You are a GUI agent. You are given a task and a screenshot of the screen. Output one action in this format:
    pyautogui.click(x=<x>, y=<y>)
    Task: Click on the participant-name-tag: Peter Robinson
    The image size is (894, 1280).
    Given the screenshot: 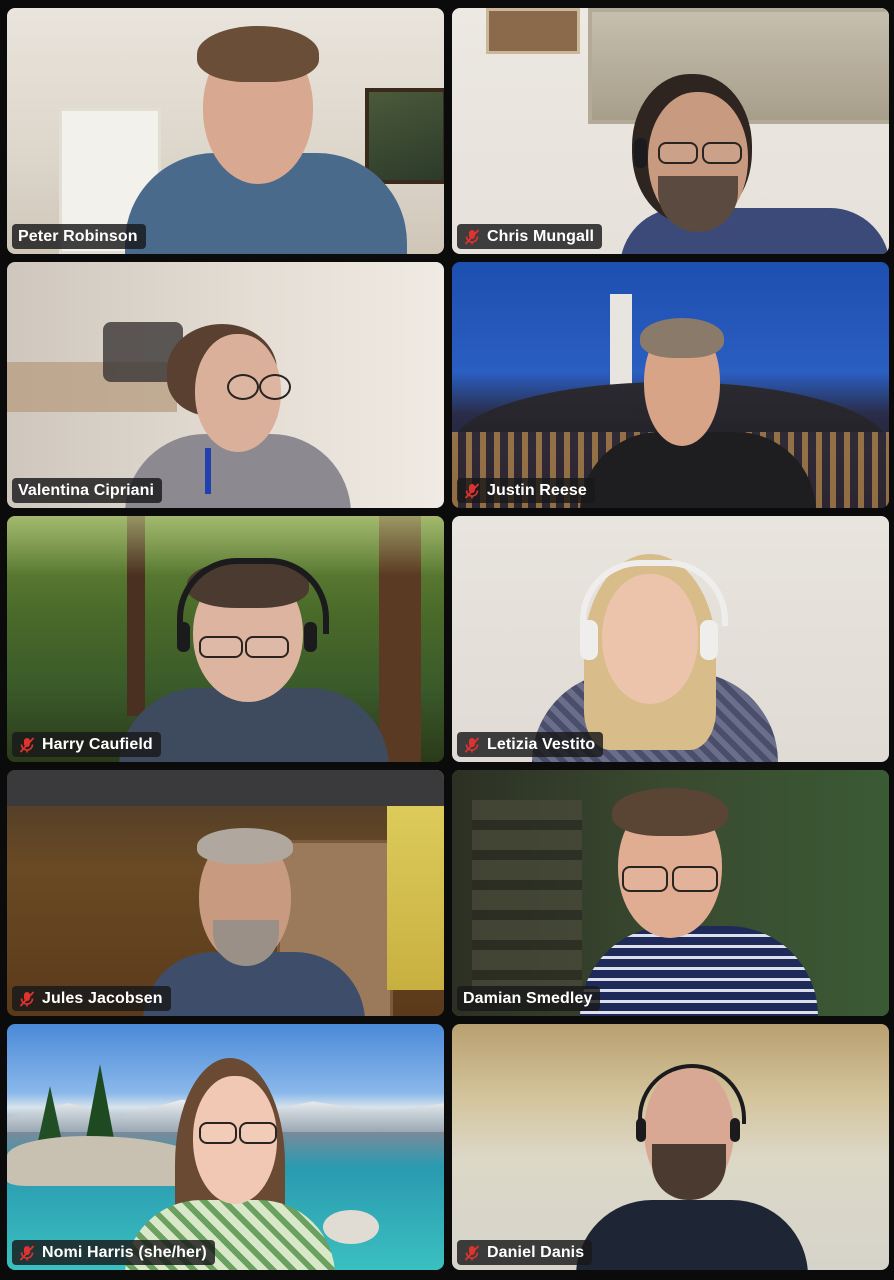 What is the action you would take?
    pyautogui.click(x=79, y=236)
    